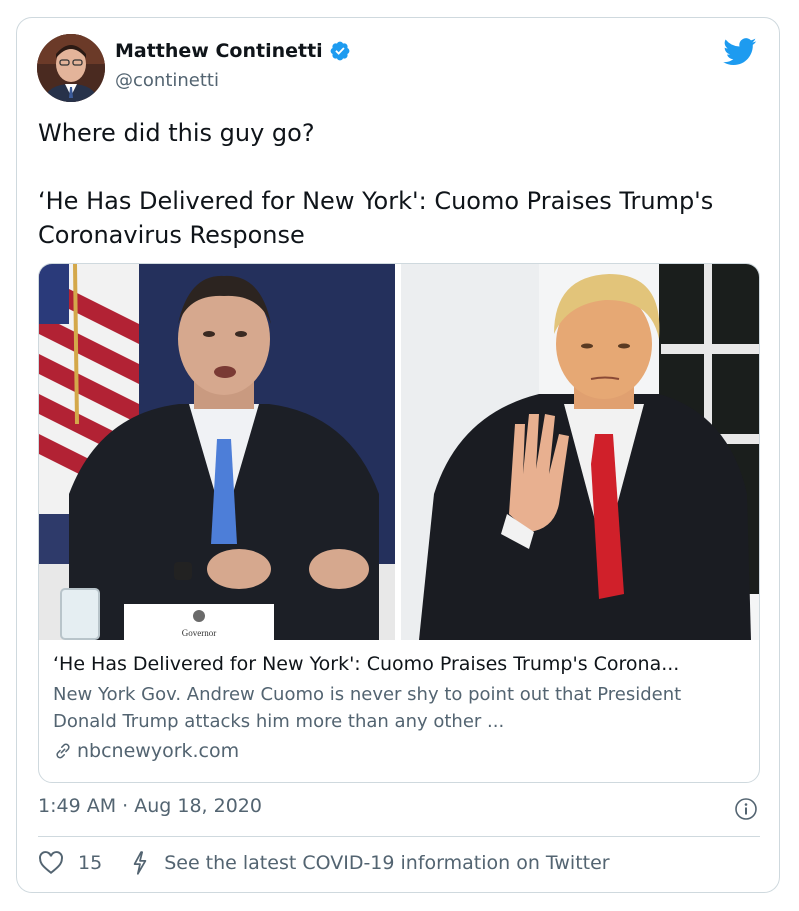  Describe the element at coordinates (140, 863) in the screenshot. I see `lightning-icon` at that location.